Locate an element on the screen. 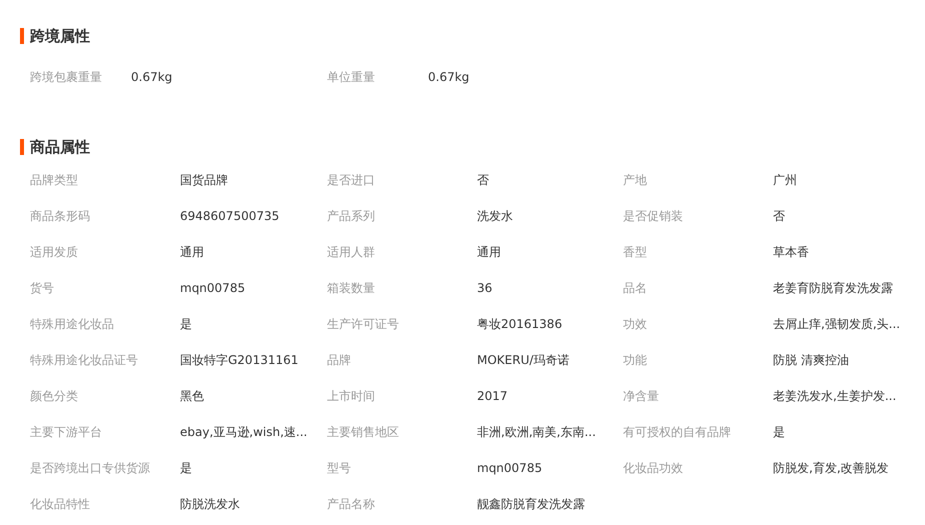  attribute-label: 是否跨境出口专供货源 is located at coordinates (90, 468).